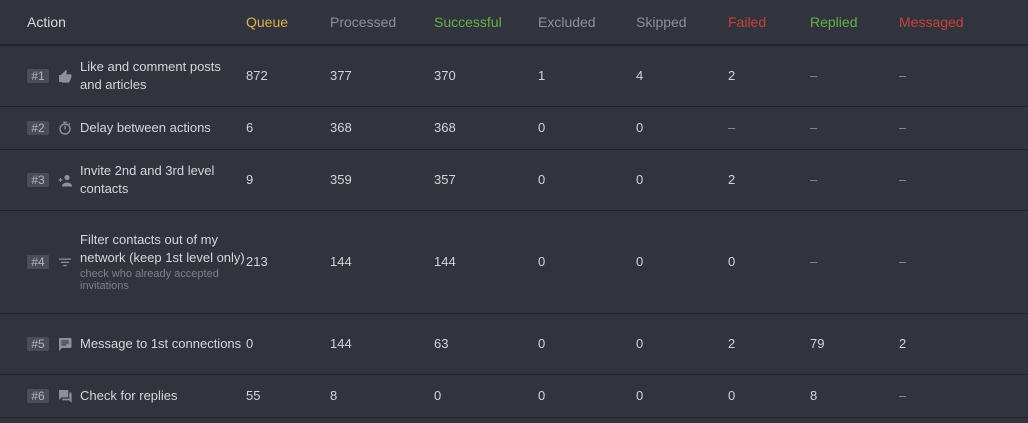 Image resolution: width=1028 pixels, height=423 pixels. Describe the element at coordinates (769, 23) in the screenshot. I see `header-failed: Failed` at that location.